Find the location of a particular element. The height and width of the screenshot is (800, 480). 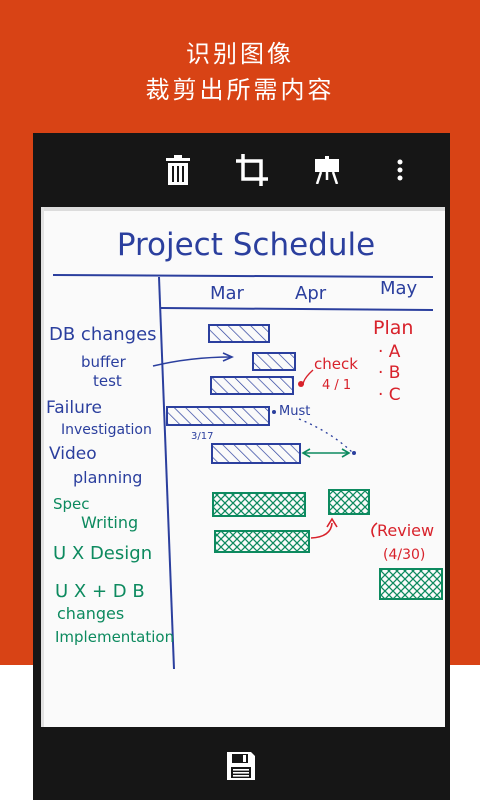

bar-test is located at coordinates (252, 385).